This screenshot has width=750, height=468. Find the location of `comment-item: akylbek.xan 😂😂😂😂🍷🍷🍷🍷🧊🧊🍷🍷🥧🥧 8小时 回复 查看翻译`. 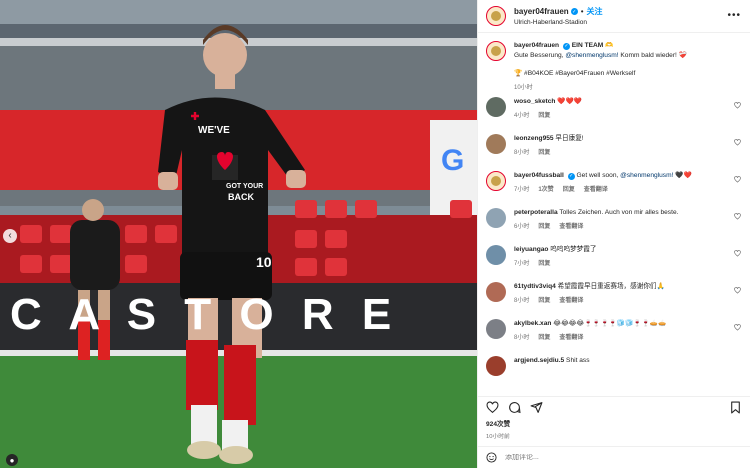

comment-item: akylbek.xan 😂😂😂😂🍷🍷🍷🍷🧊🧊🍷🍷🥧🥧 8小时 回复 查看翻译 is located at coordinates (614, 337).